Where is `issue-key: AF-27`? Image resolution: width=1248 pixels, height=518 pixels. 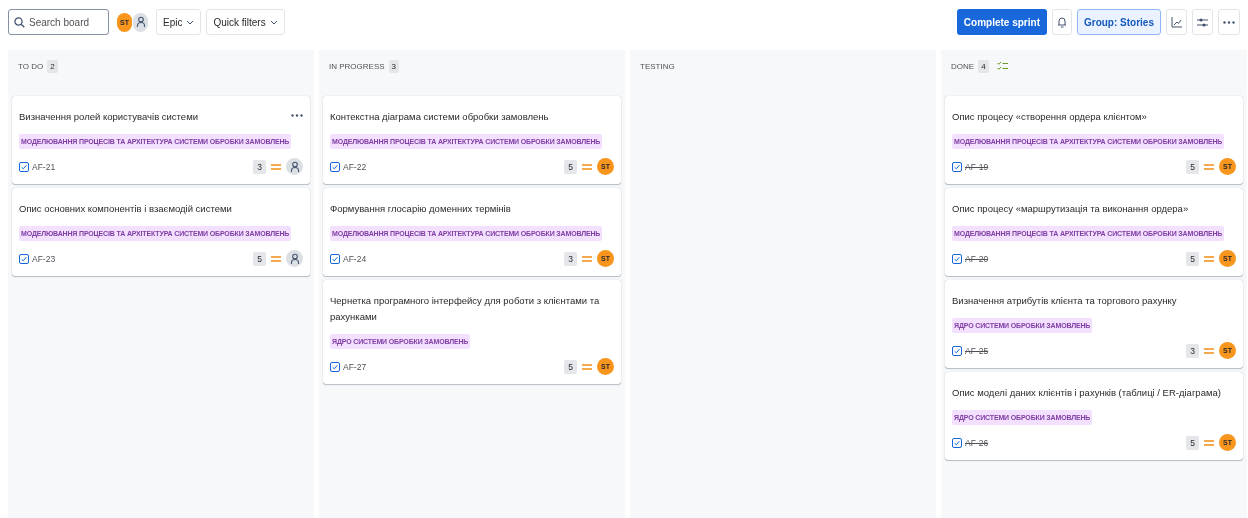
issue-key: AF-27 is located at coordinates (355, 366).